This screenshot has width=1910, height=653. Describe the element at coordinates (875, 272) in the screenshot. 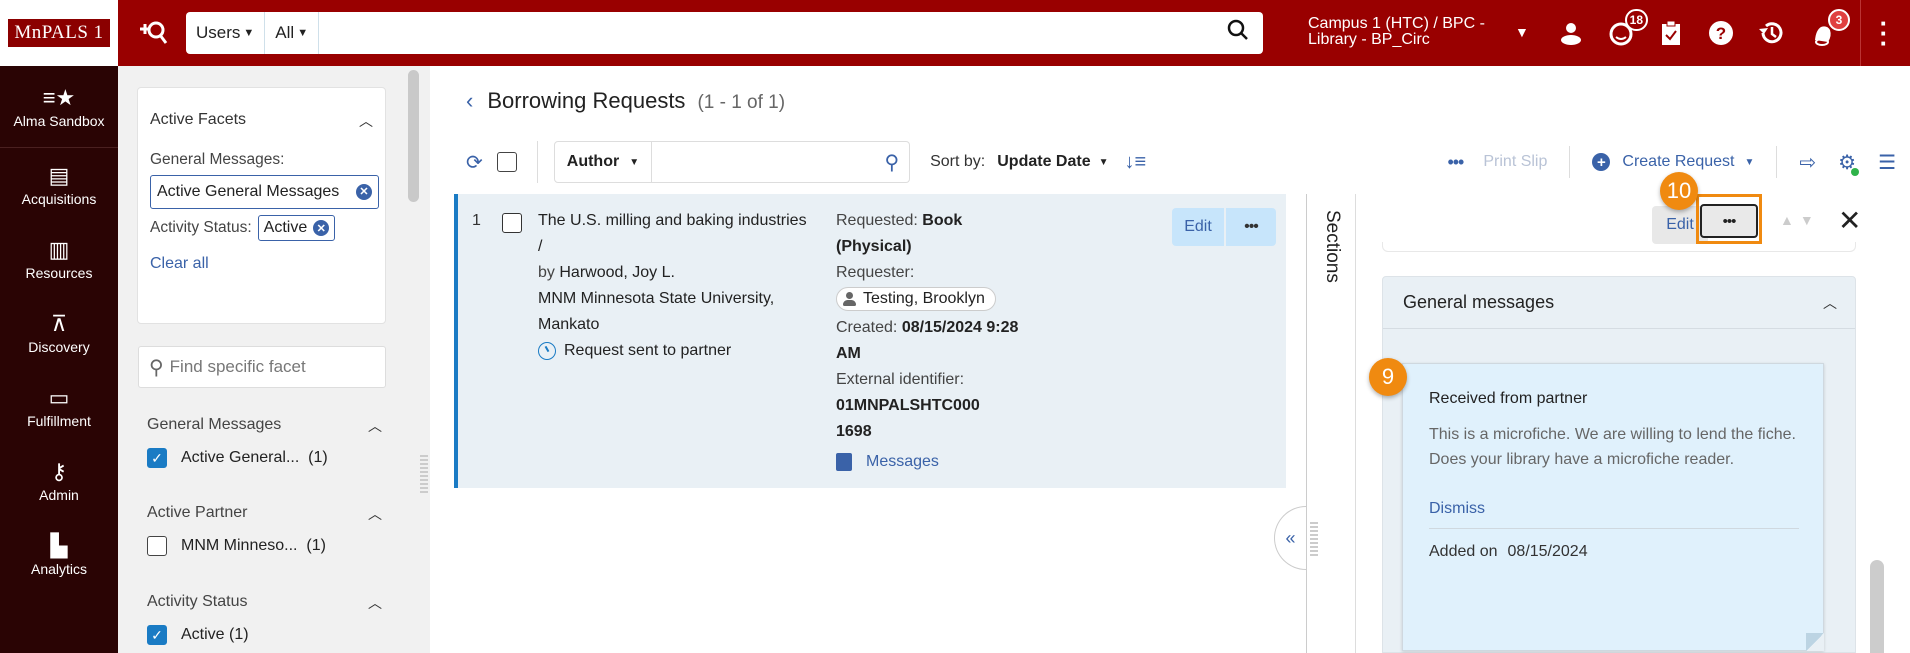

I see `requester-label: Requester:` at that location.